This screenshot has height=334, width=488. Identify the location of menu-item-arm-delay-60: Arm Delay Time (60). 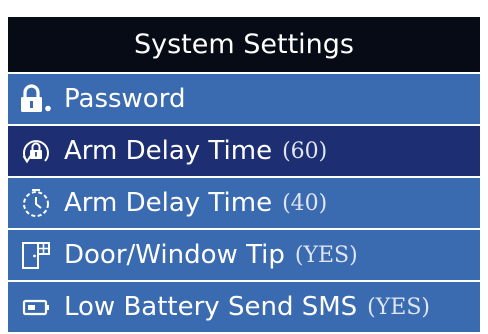
(244, 151).